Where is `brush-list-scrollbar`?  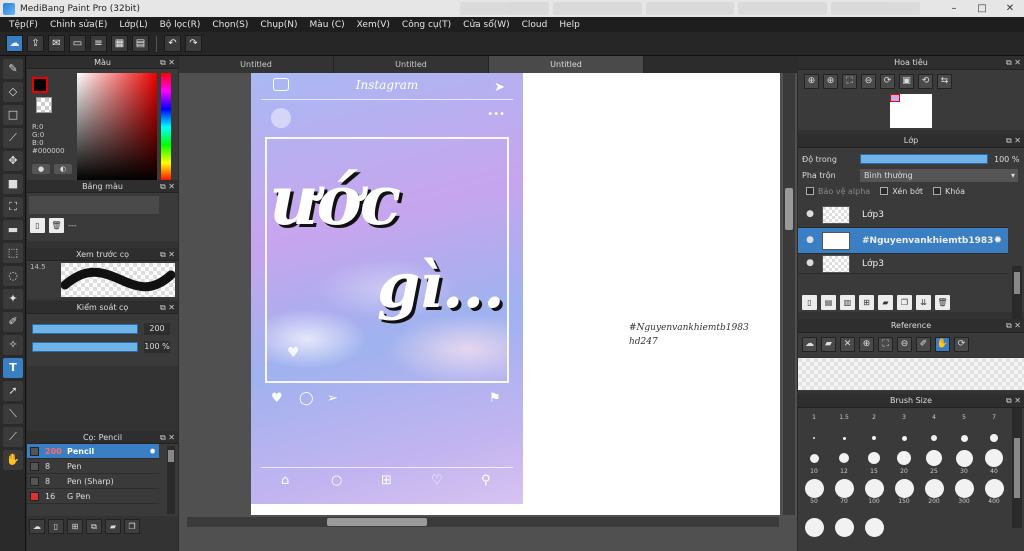 brush-list-scrollbar is located at coordinates (171, 480).